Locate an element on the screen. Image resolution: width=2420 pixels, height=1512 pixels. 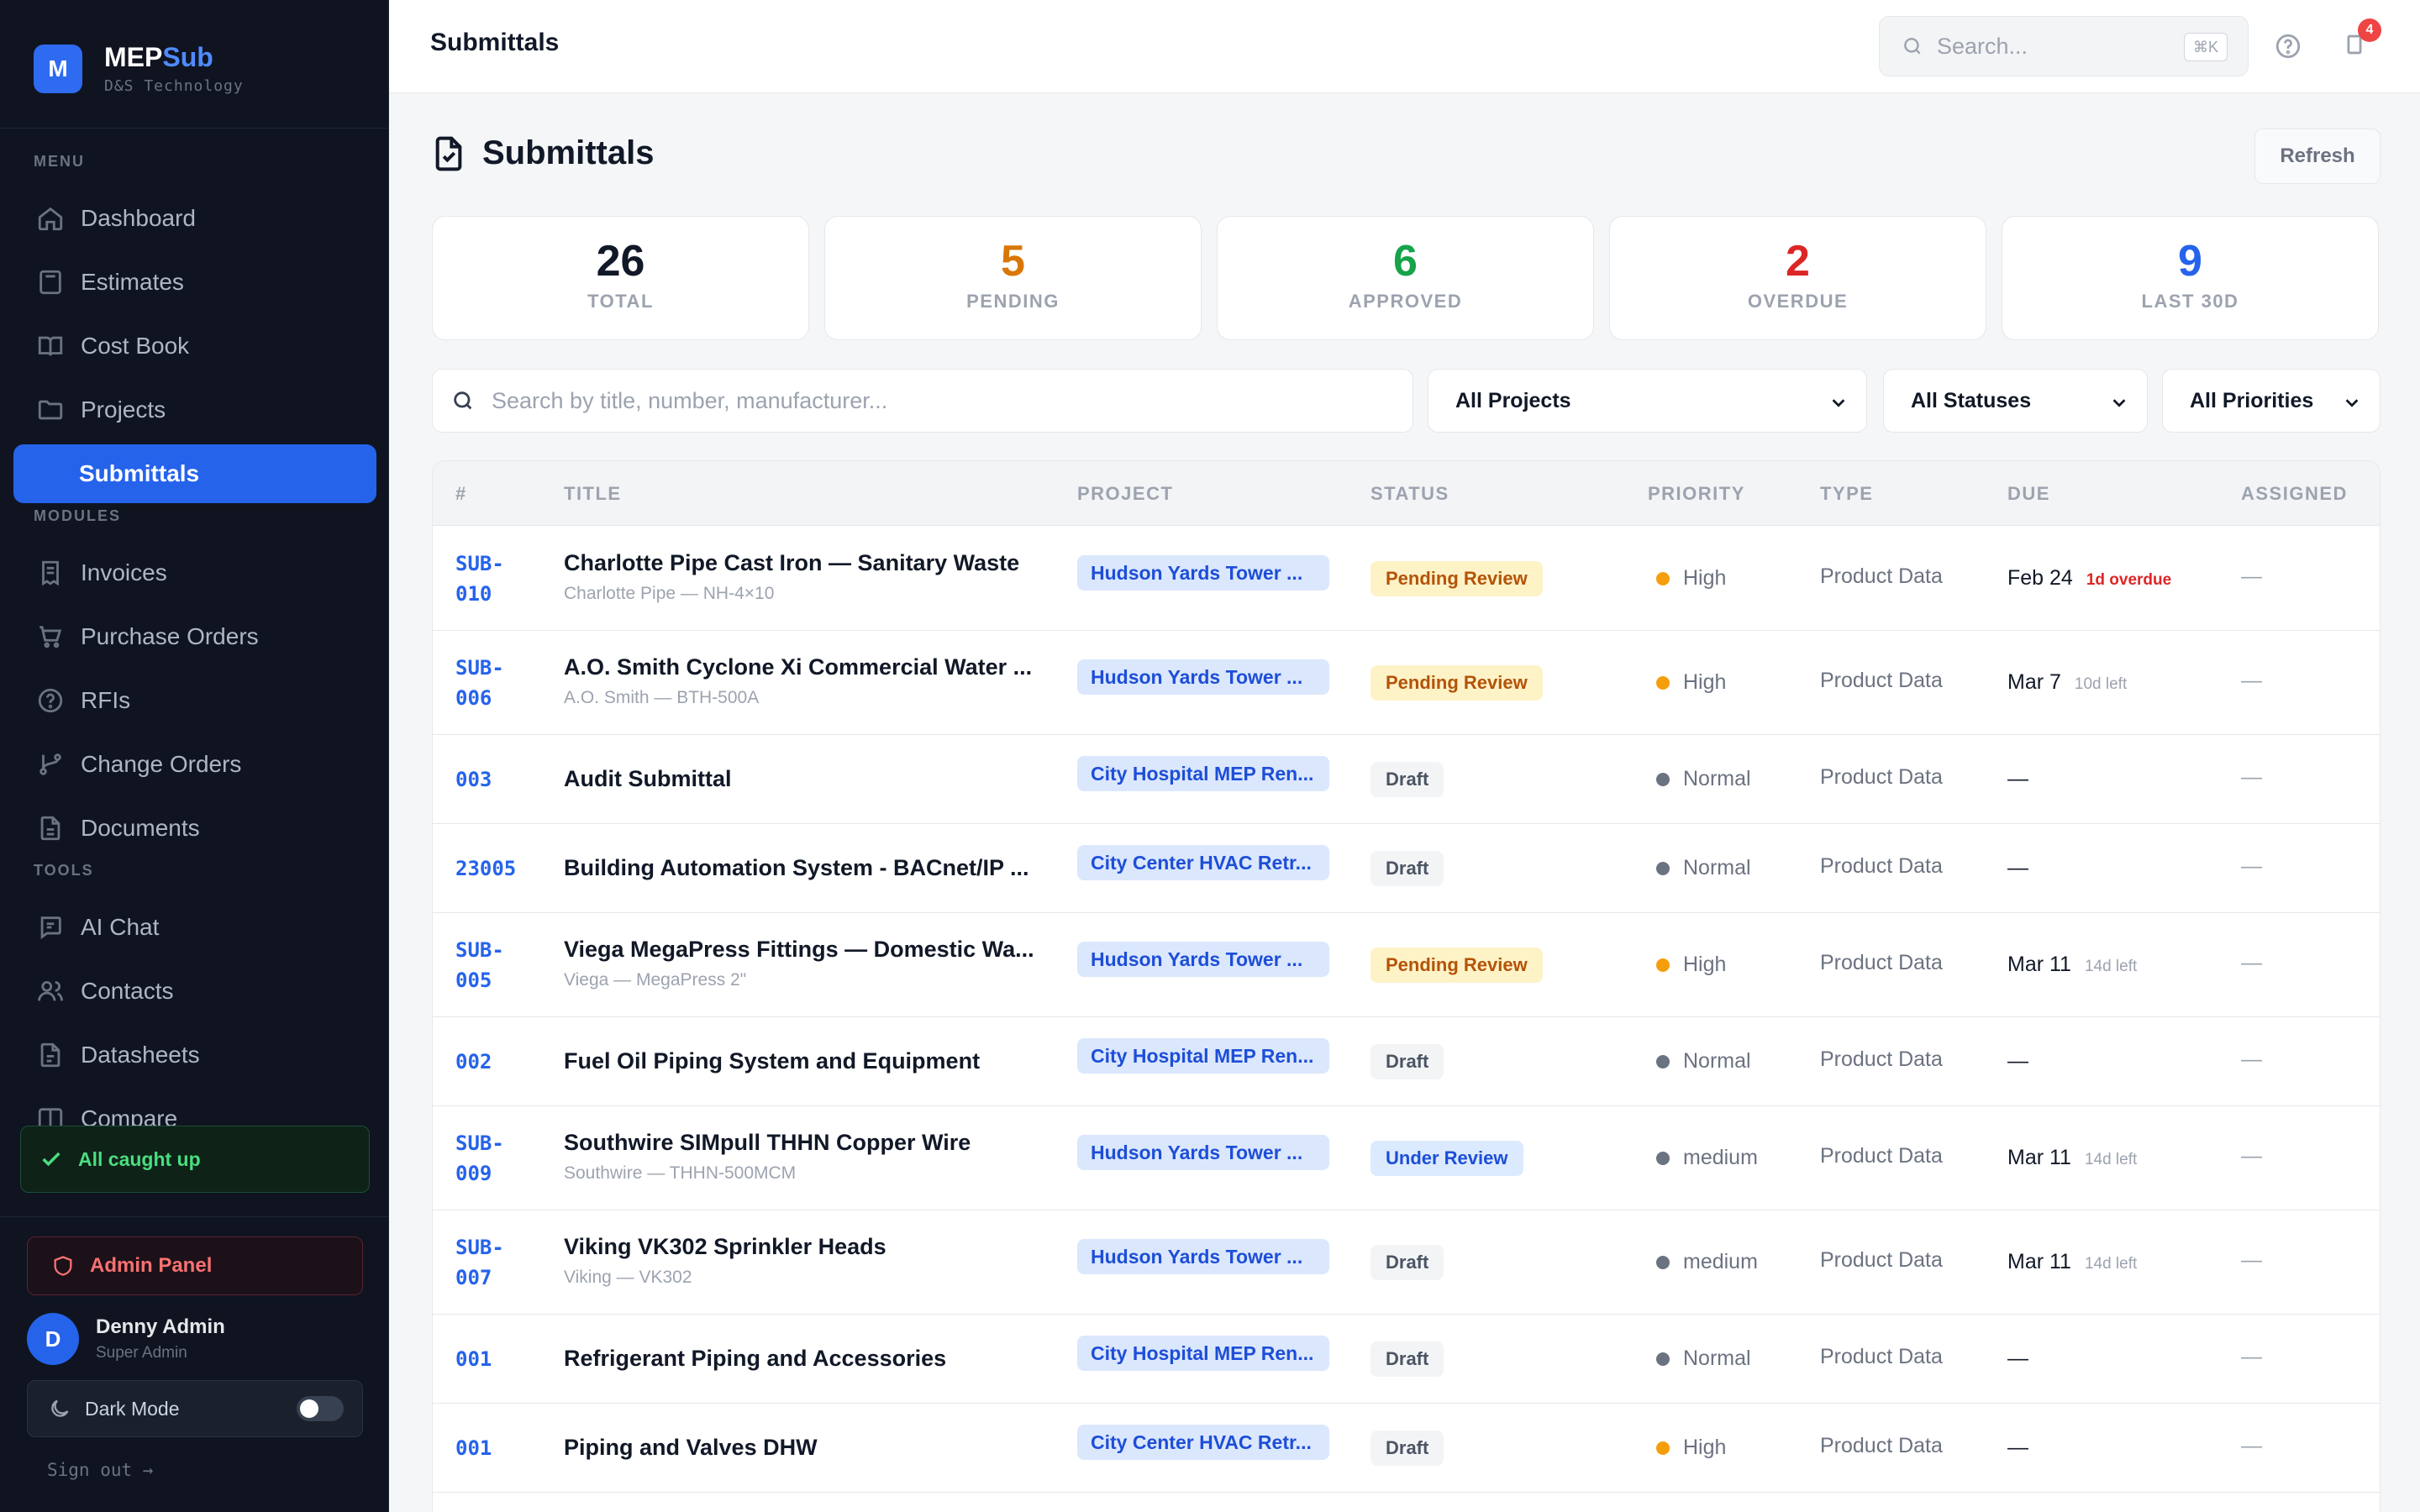
sidebar-item-cost-book: Cost Book is located at coordinates (195, 346).